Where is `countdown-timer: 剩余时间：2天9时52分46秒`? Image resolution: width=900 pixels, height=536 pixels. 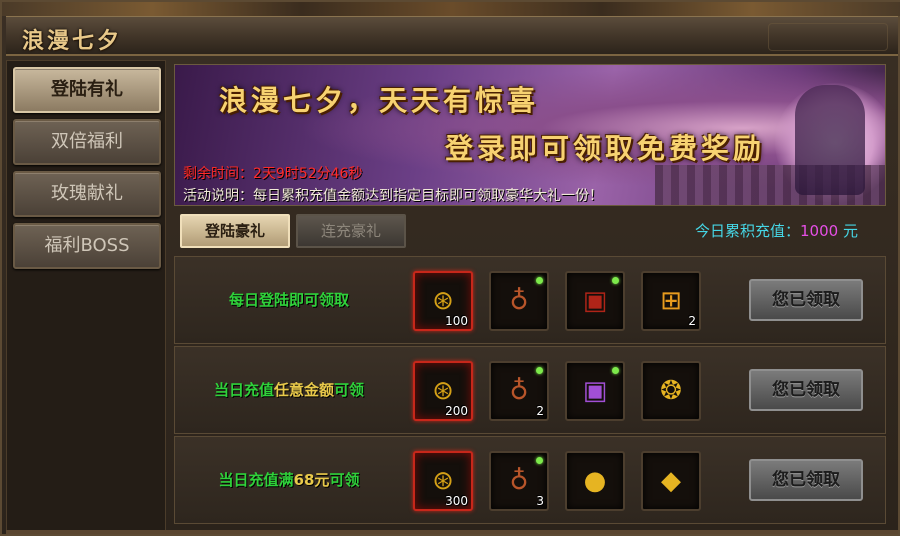
countdown-timer: 剩余时间：2天9时52分46秒 is located at coordinates (272, 173).